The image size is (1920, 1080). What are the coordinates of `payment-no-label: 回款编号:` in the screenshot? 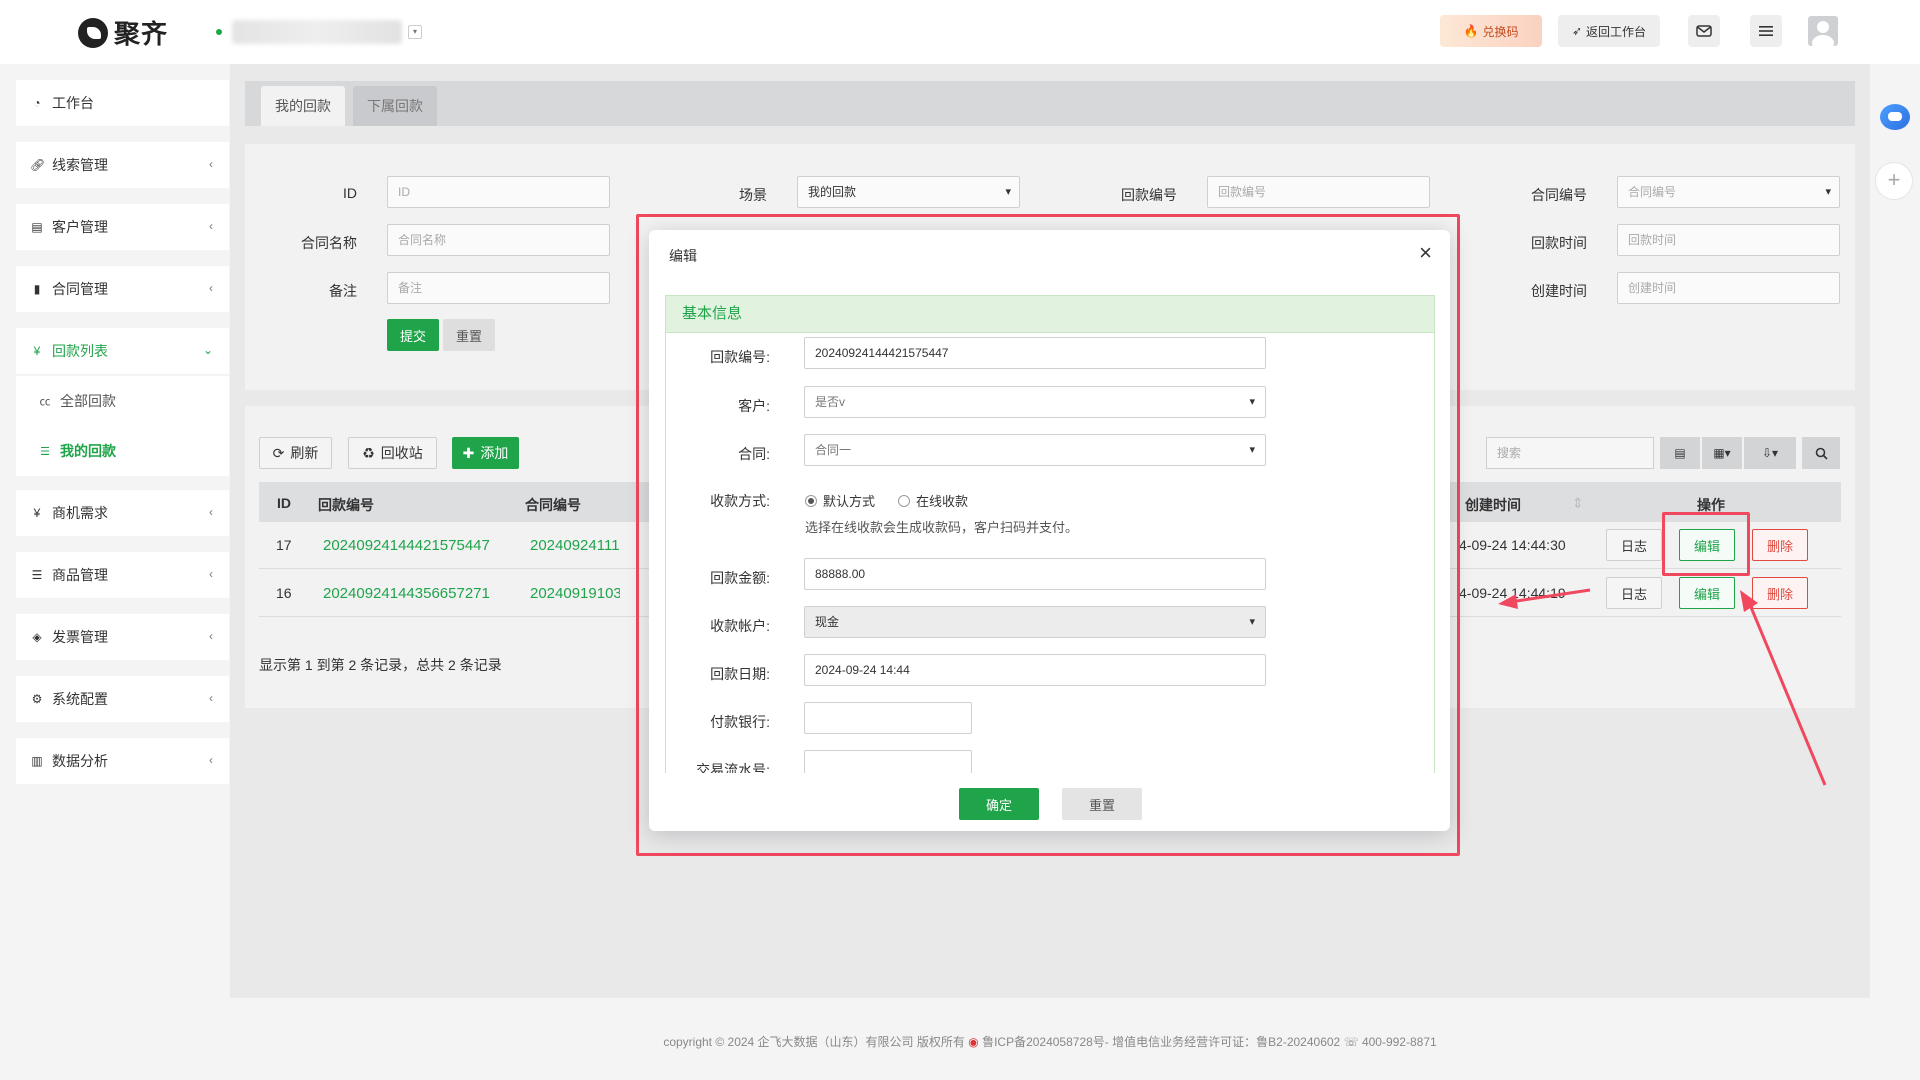 It's located at (740, 357).